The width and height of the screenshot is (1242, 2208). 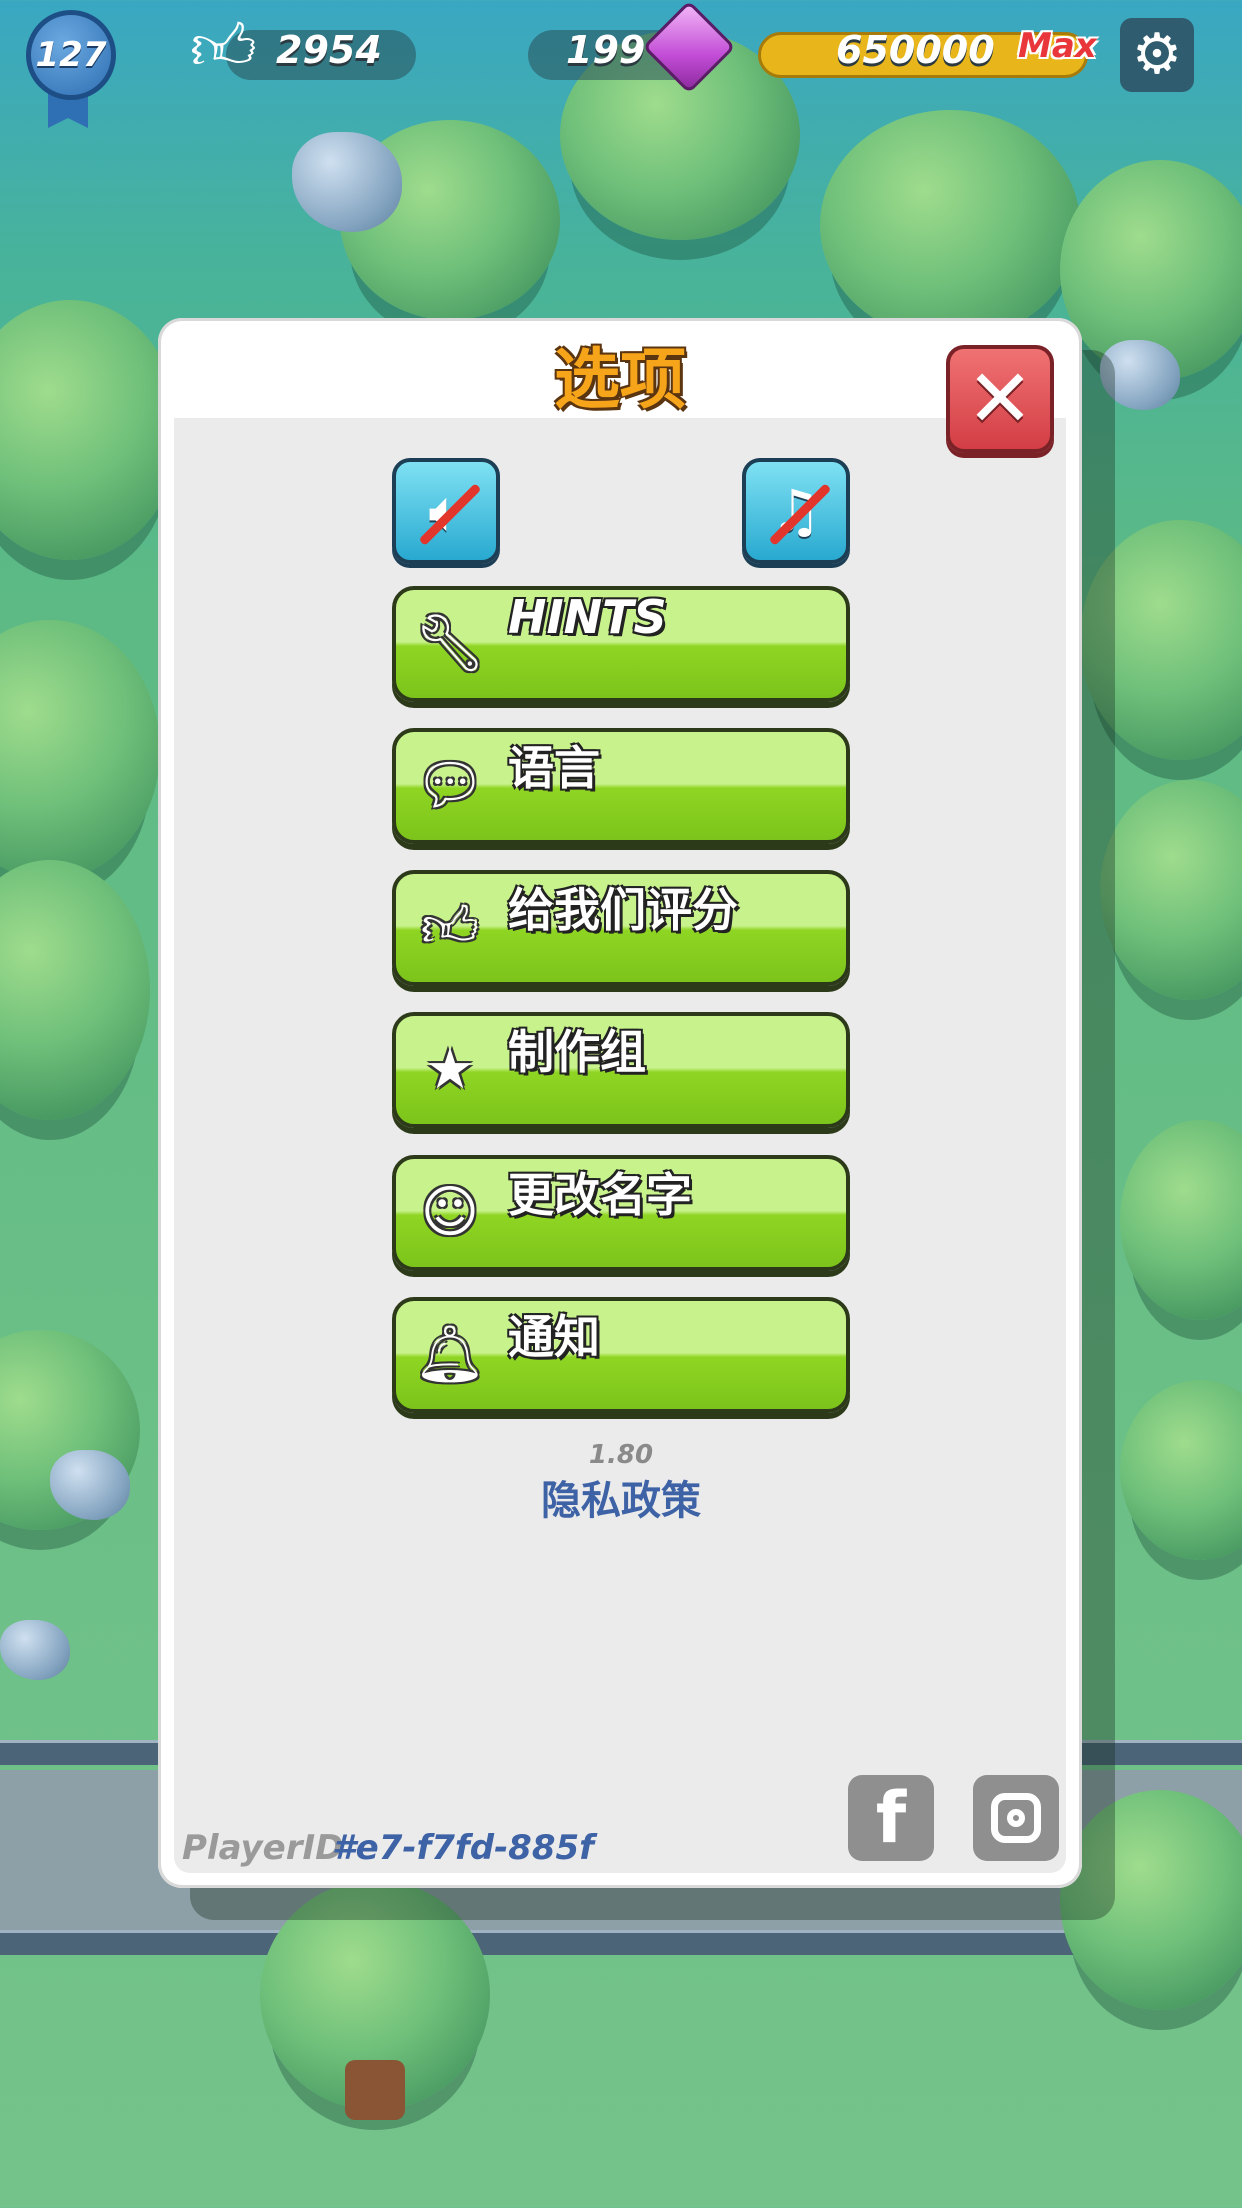 What do you see at coordinates (600, 1195) in the screenshot?
I see `change-name-label: 更改名字` at bounding box center [600, 1195].